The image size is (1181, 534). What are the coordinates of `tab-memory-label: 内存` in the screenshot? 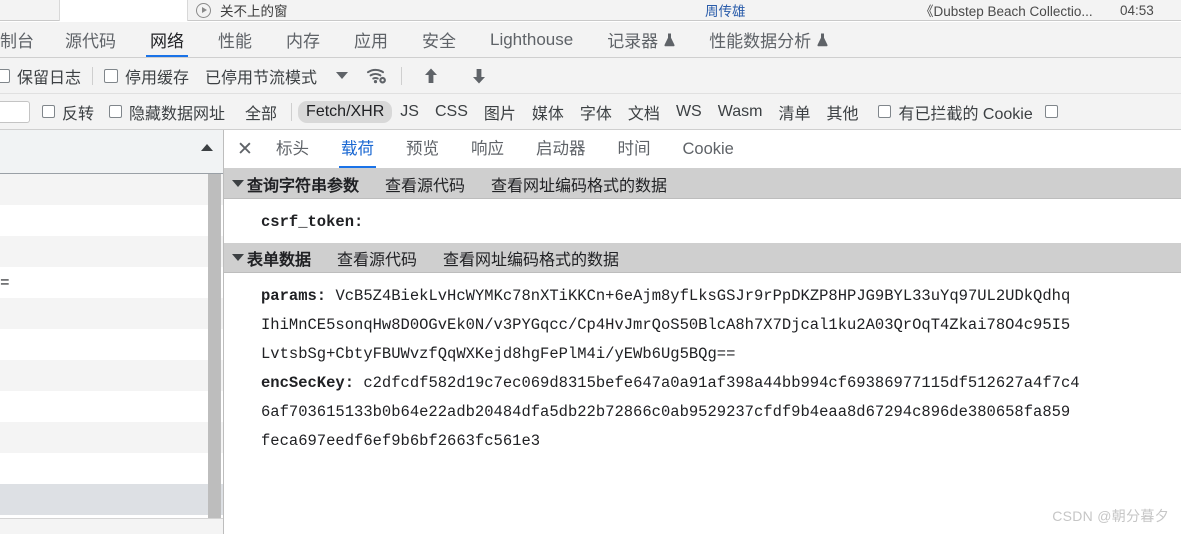 It's located at (303, 41).